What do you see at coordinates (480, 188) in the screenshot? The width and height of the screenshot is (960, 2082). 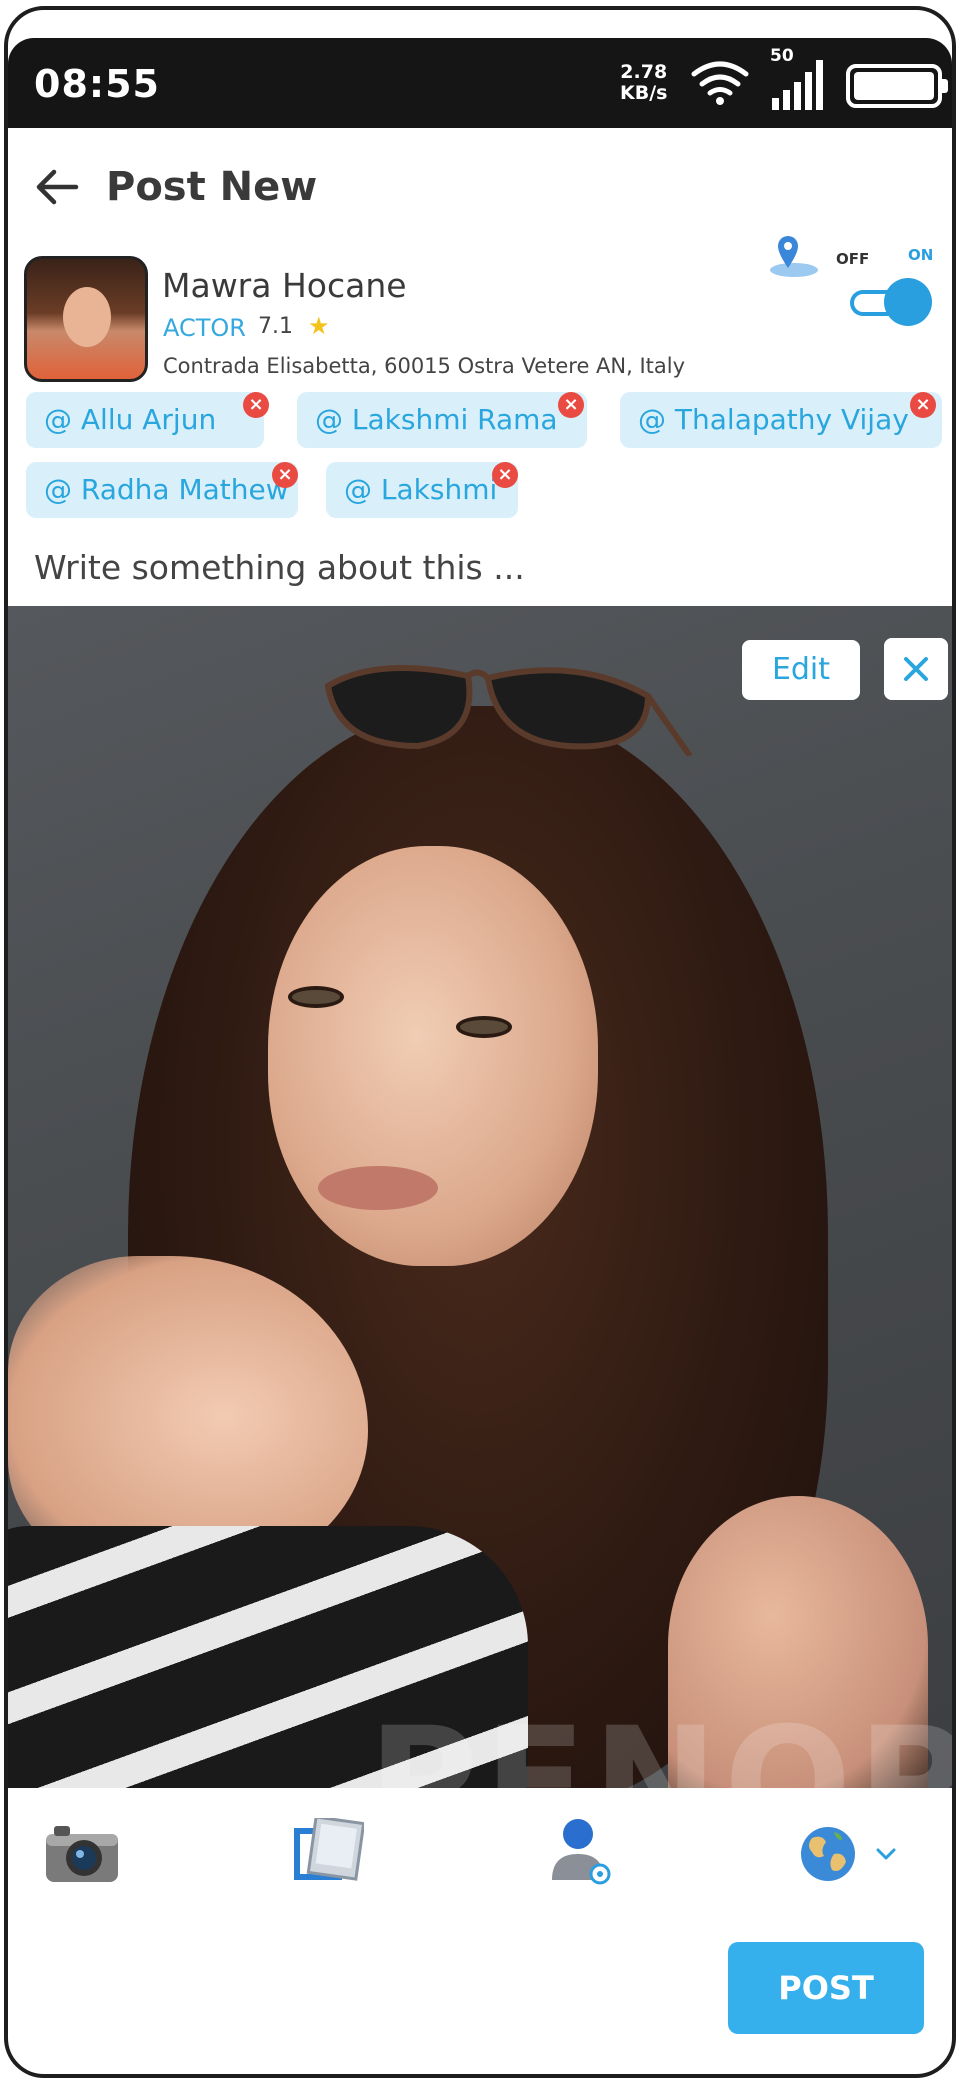 I see `app-header: Post New` at bounding box center [480, 188].